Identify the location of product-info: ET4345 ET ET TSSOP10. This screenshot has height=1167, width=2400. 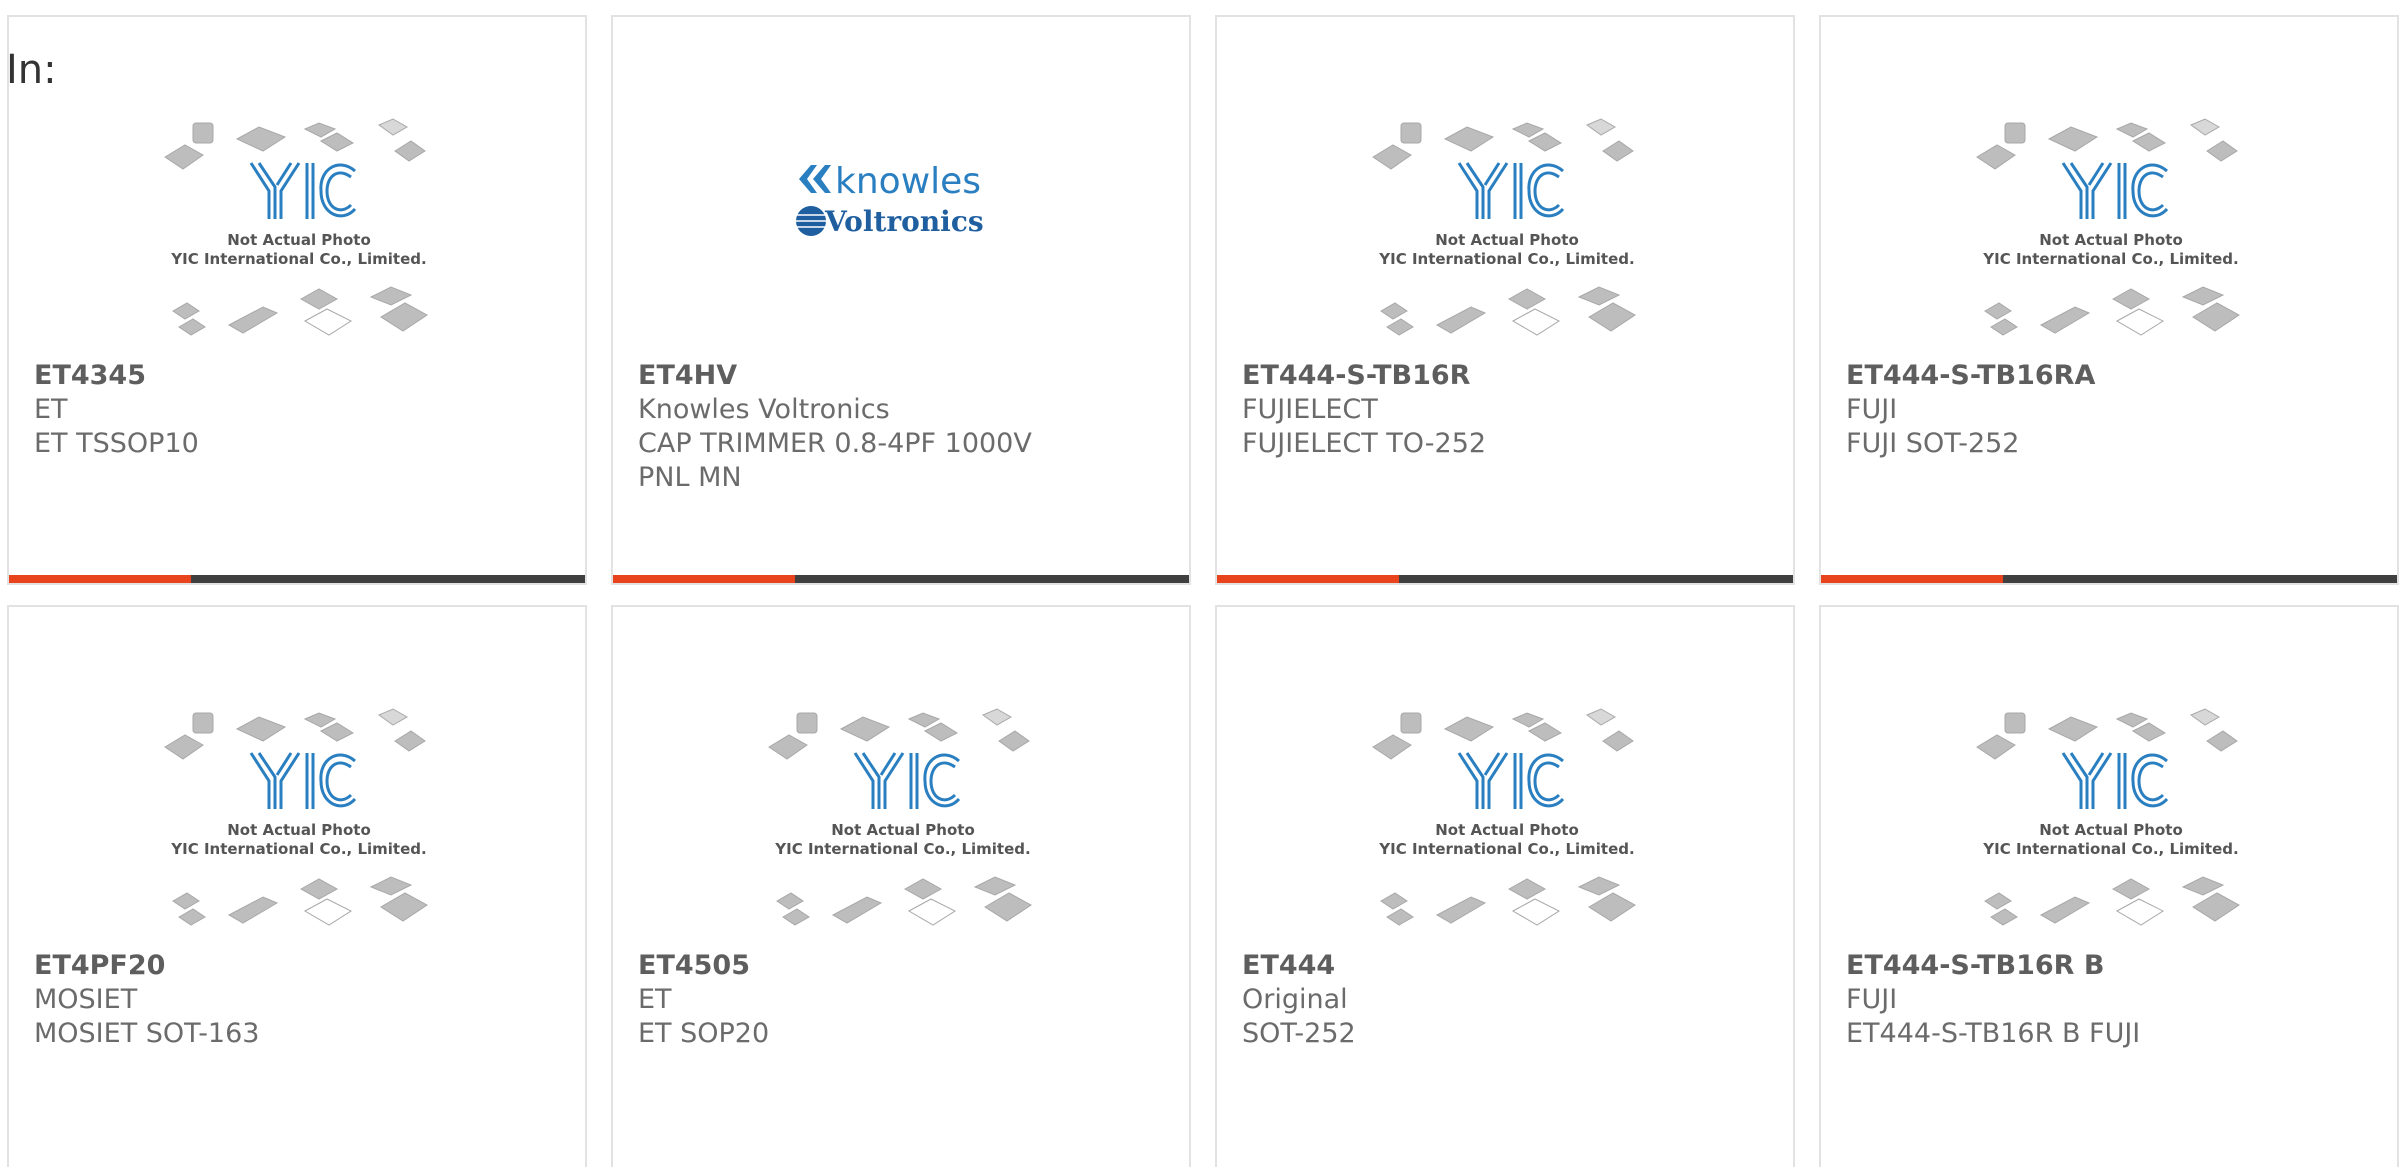
(299, 410).